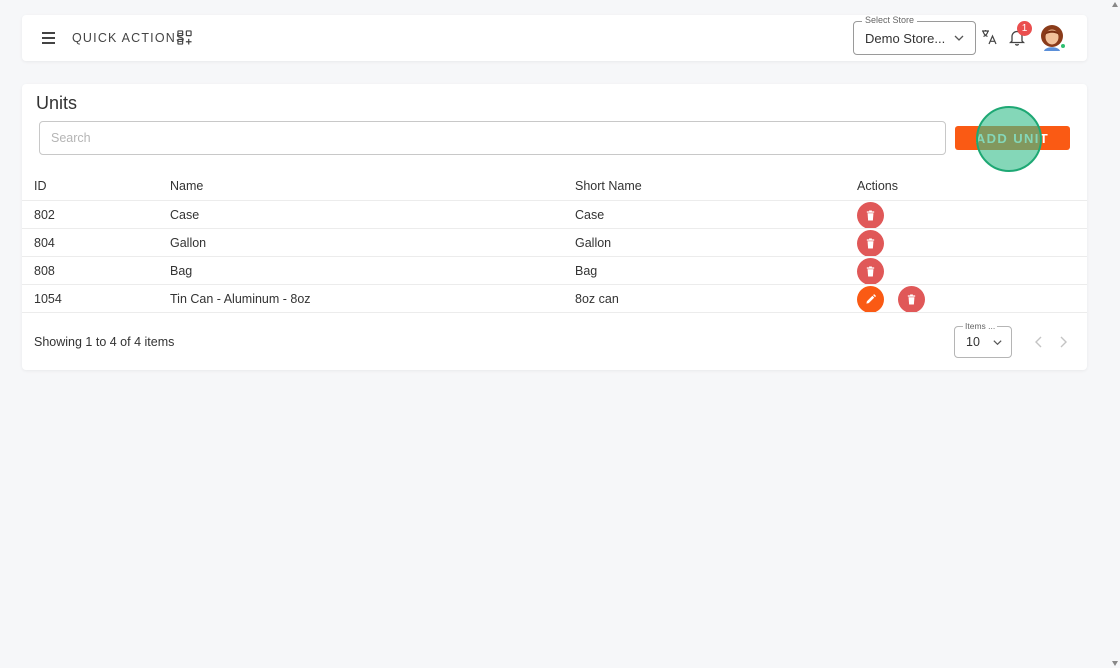 The image size is (1120, 668). I want to click on table-row: 804 Gallon Gallon, so click(554, 242).